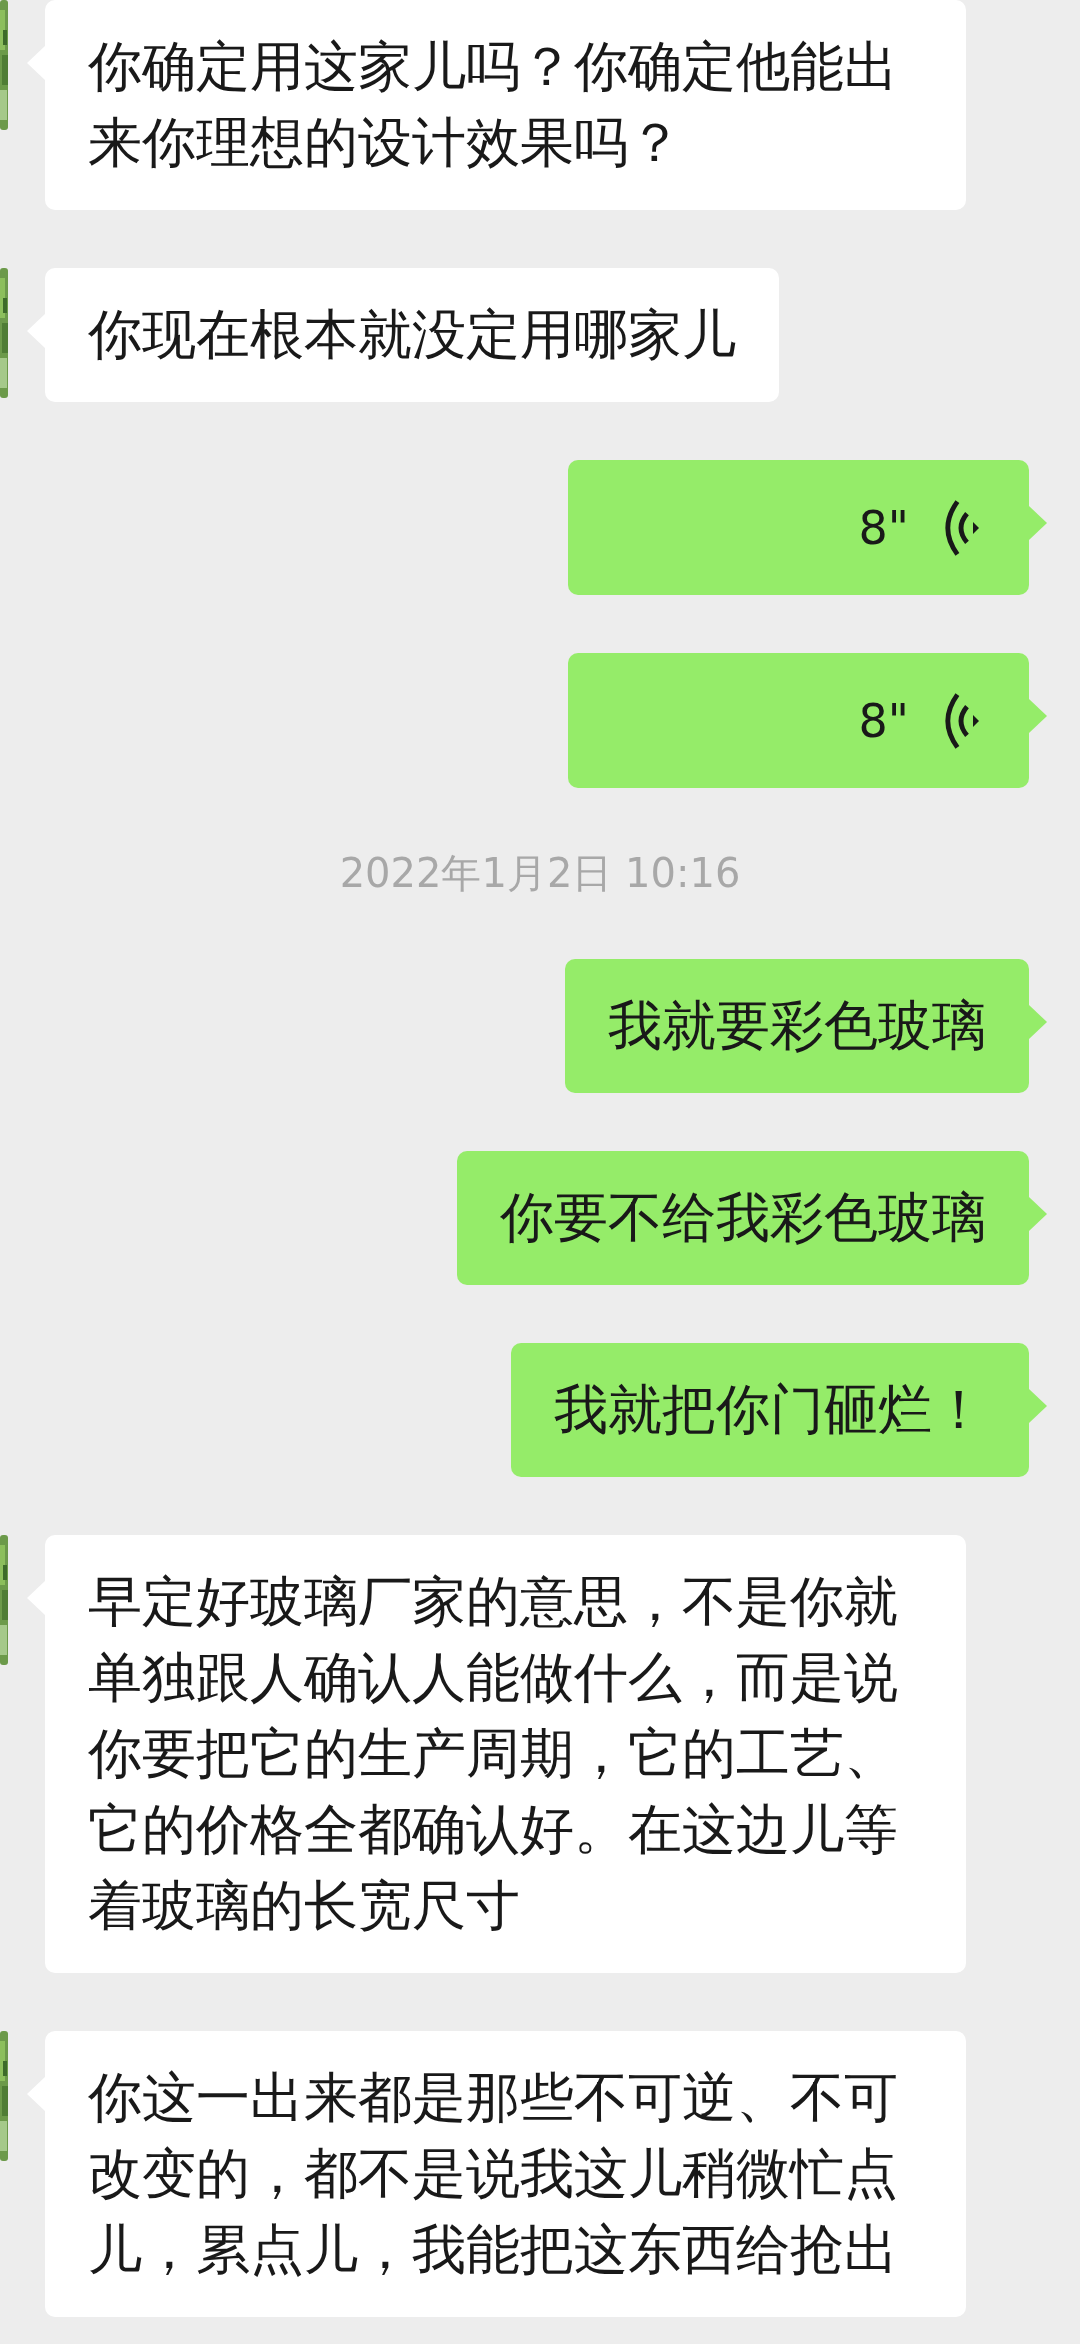 Image resolution: width=1080 pixels, height=2344 pixels. Describe the element at coordinates (412, 335) in the screenshot. I see `message-bubble: 你现在根本就没定用哪家儿` at that location.